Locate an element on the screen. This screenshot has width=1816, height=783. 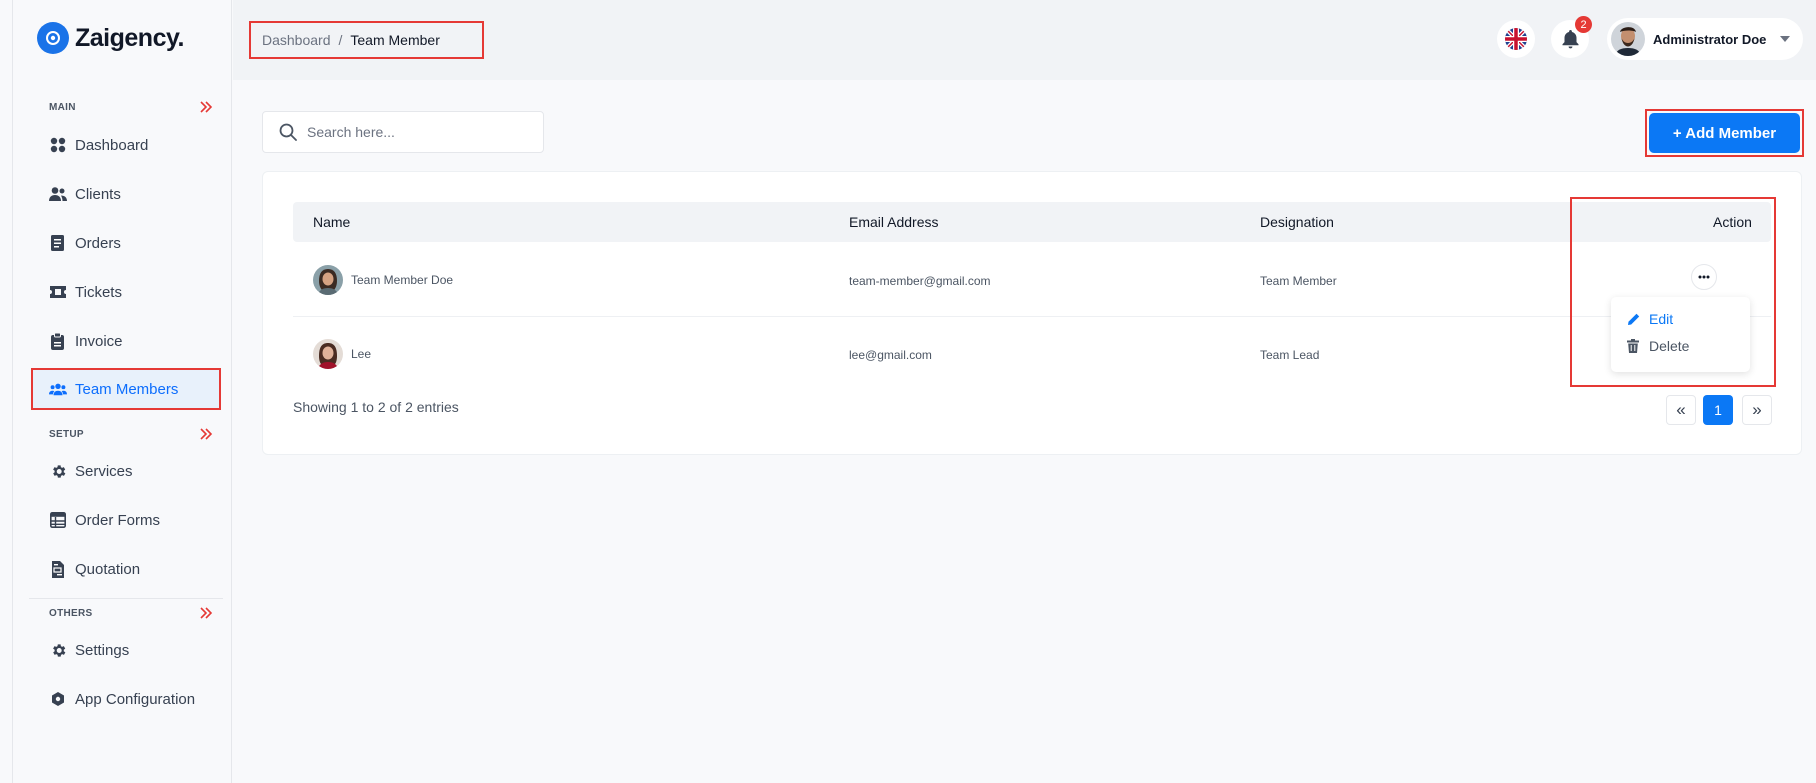
sidebar-item-label: Invoice is located at coordinates (99, 341).